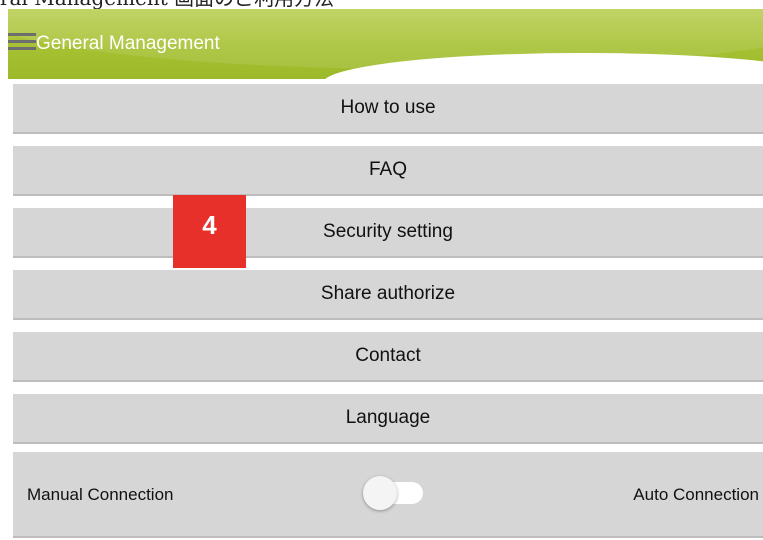 The image size is (763, 540). I want to click on page-title: General Management, so click(128, 43).